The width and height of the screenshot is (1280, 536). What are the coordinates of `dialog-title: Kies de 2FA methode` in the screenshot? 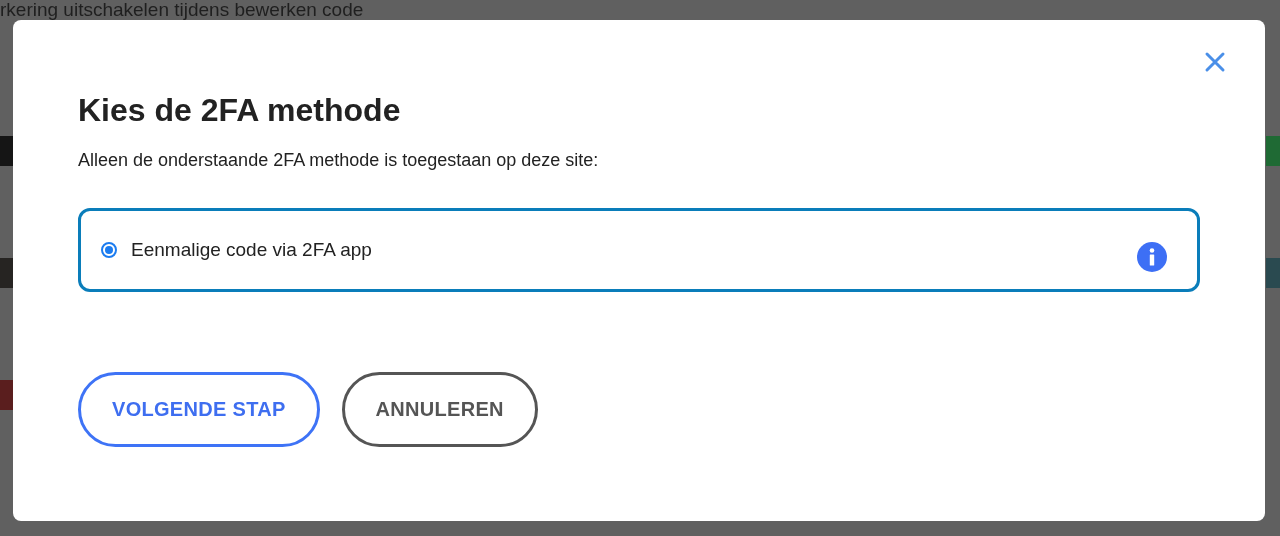 It's located at (240, 110).